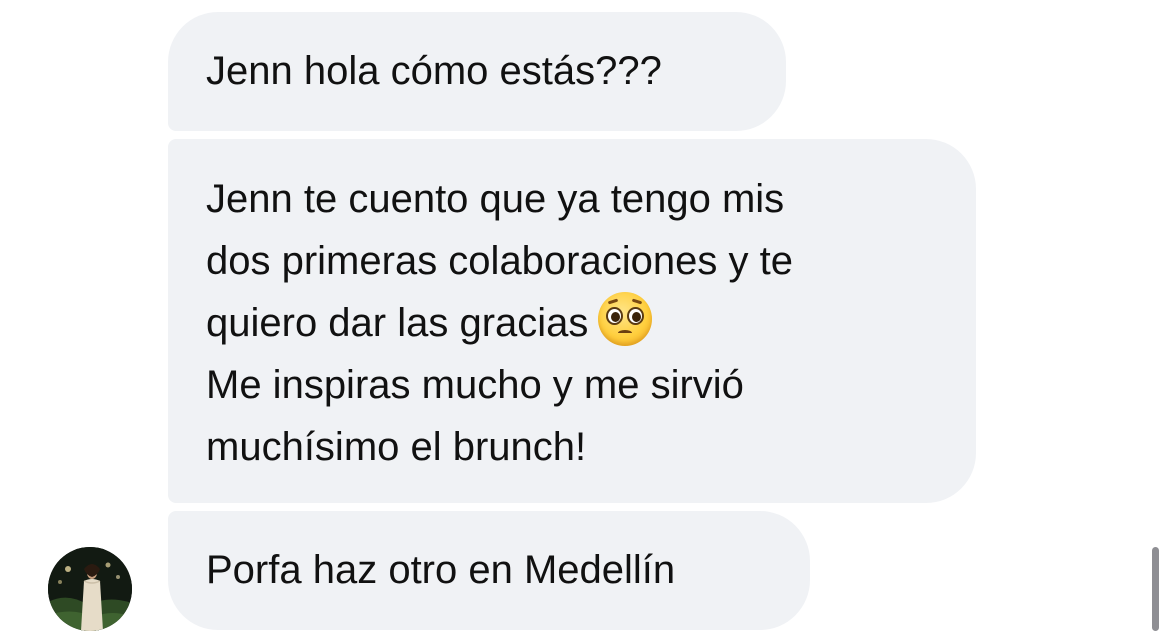  I want to click on message-text: Jenn te cuento que ya tengo mis, so click(495, 199).